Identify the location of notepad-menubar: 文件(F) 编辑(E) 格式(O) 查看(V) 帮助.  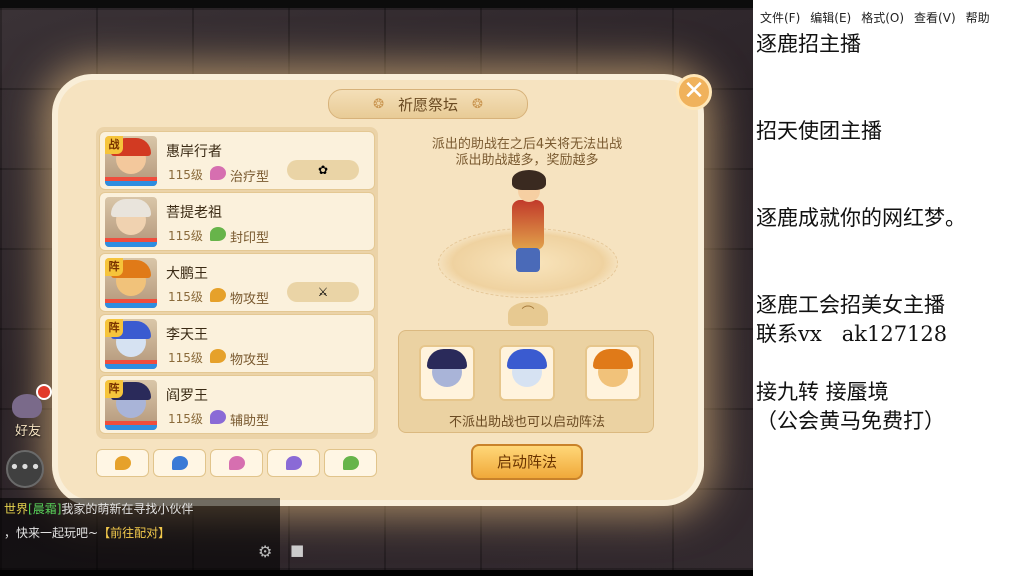
(888, 19).